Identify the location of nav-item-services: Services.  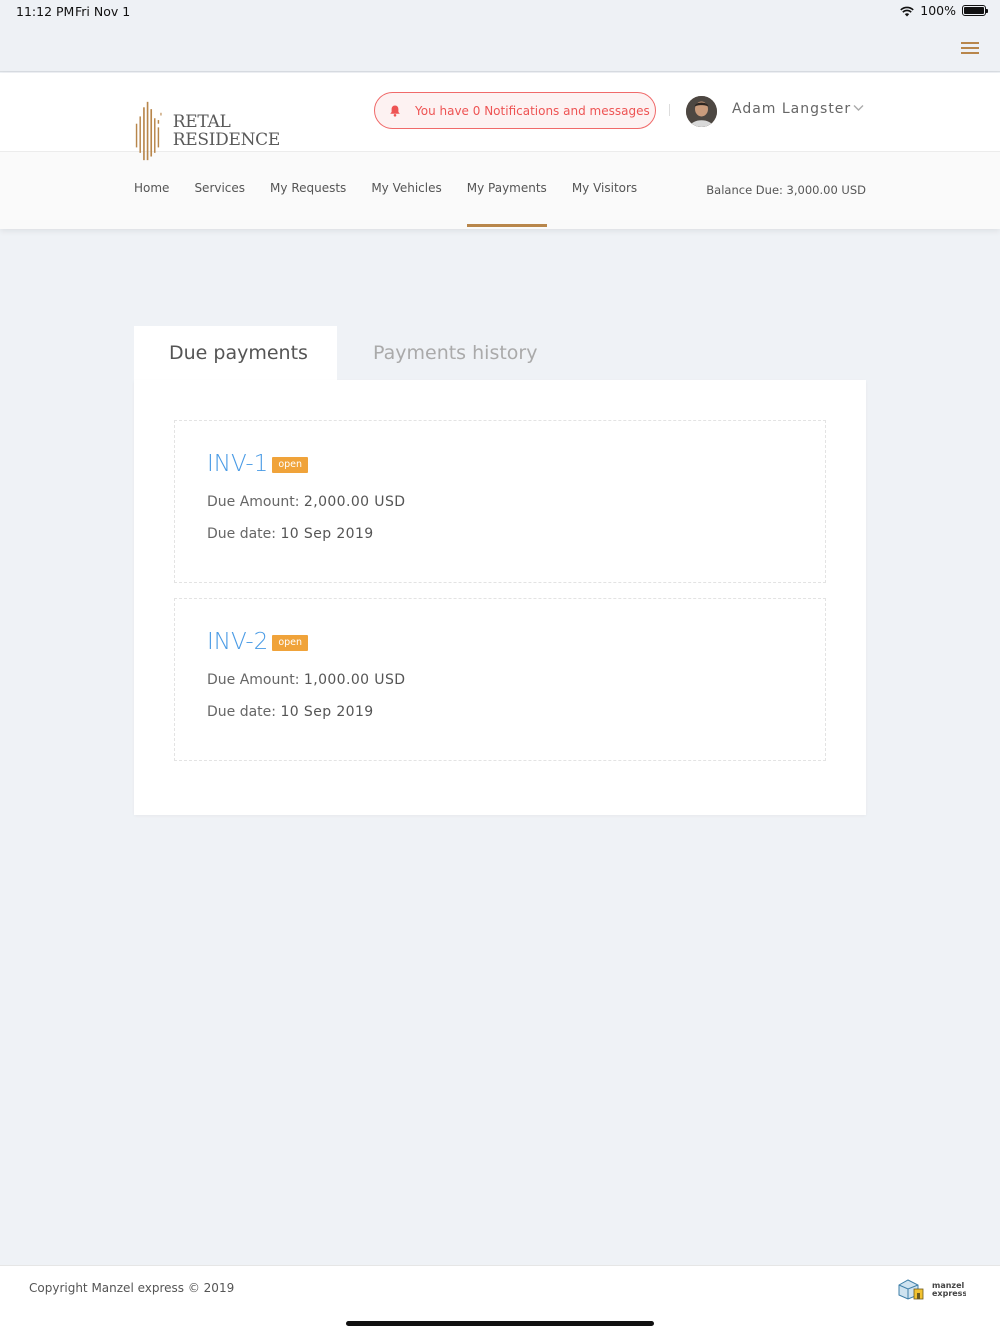
(219, 188).